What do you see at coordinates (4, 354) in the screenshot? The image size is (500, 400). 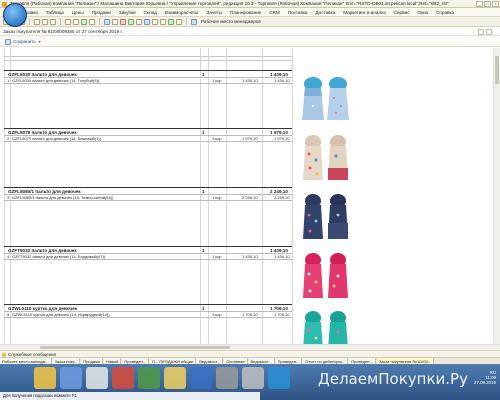 I see `info-icon` at bounding box center [4, 354].